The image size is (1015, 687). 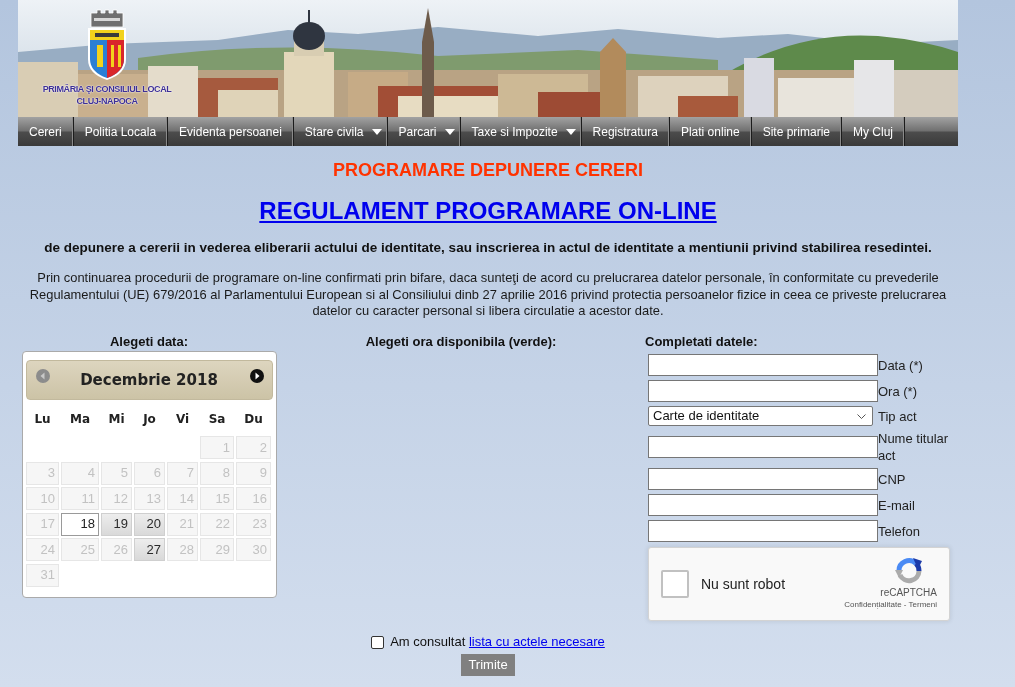 What do you see at coordinates (46, 131) in the screenshot?
I see `nav-item: Cereri` at bounding box center [46, 131].